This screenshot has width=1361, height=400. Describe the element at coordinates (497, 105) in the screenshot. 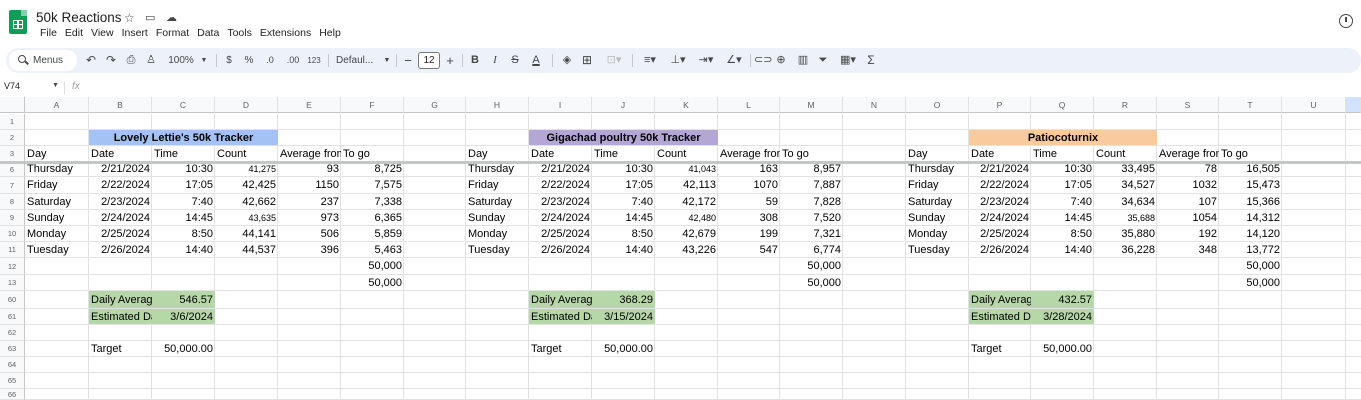

I see `column-header: H` at that location.